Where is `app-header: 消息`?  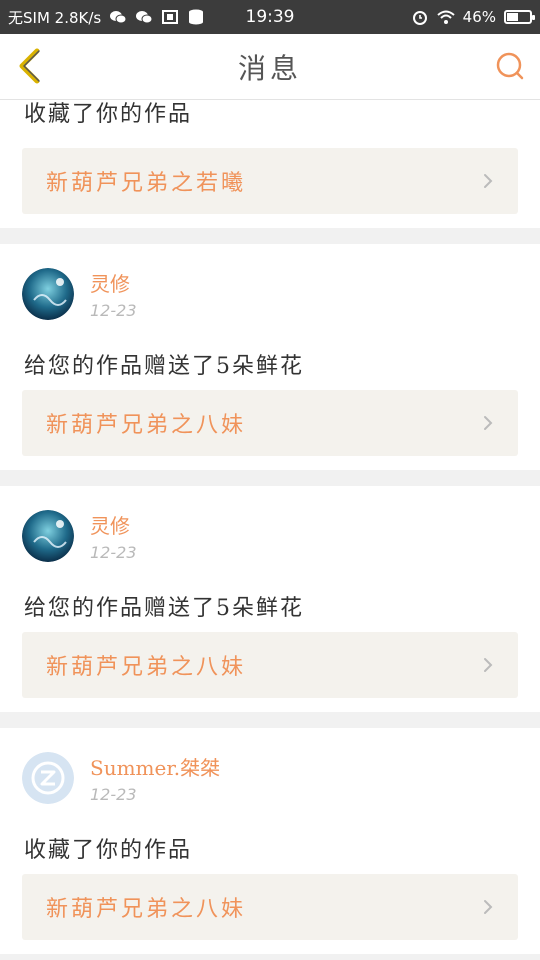
app-header: 消息 is located at coordinates (270, 67).